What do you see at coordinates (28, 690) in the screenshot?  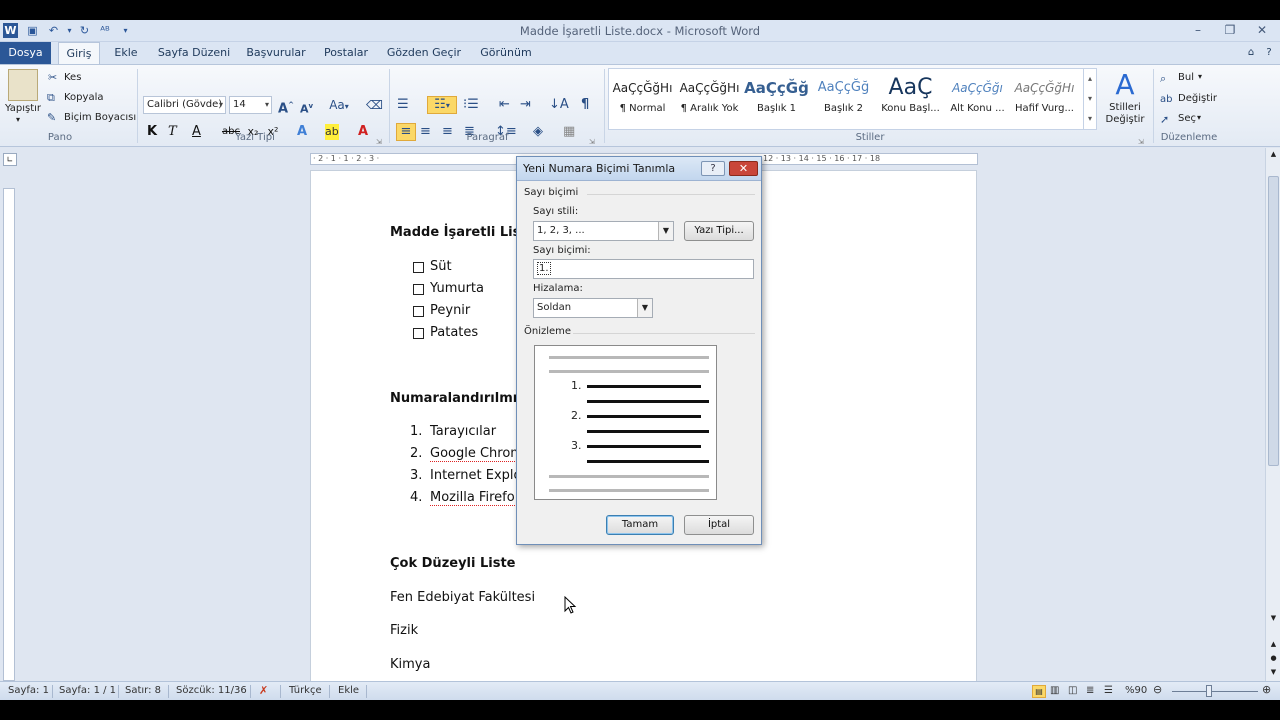 I see `status-page: Sayfa: 1` at bounding box center [28, 690].